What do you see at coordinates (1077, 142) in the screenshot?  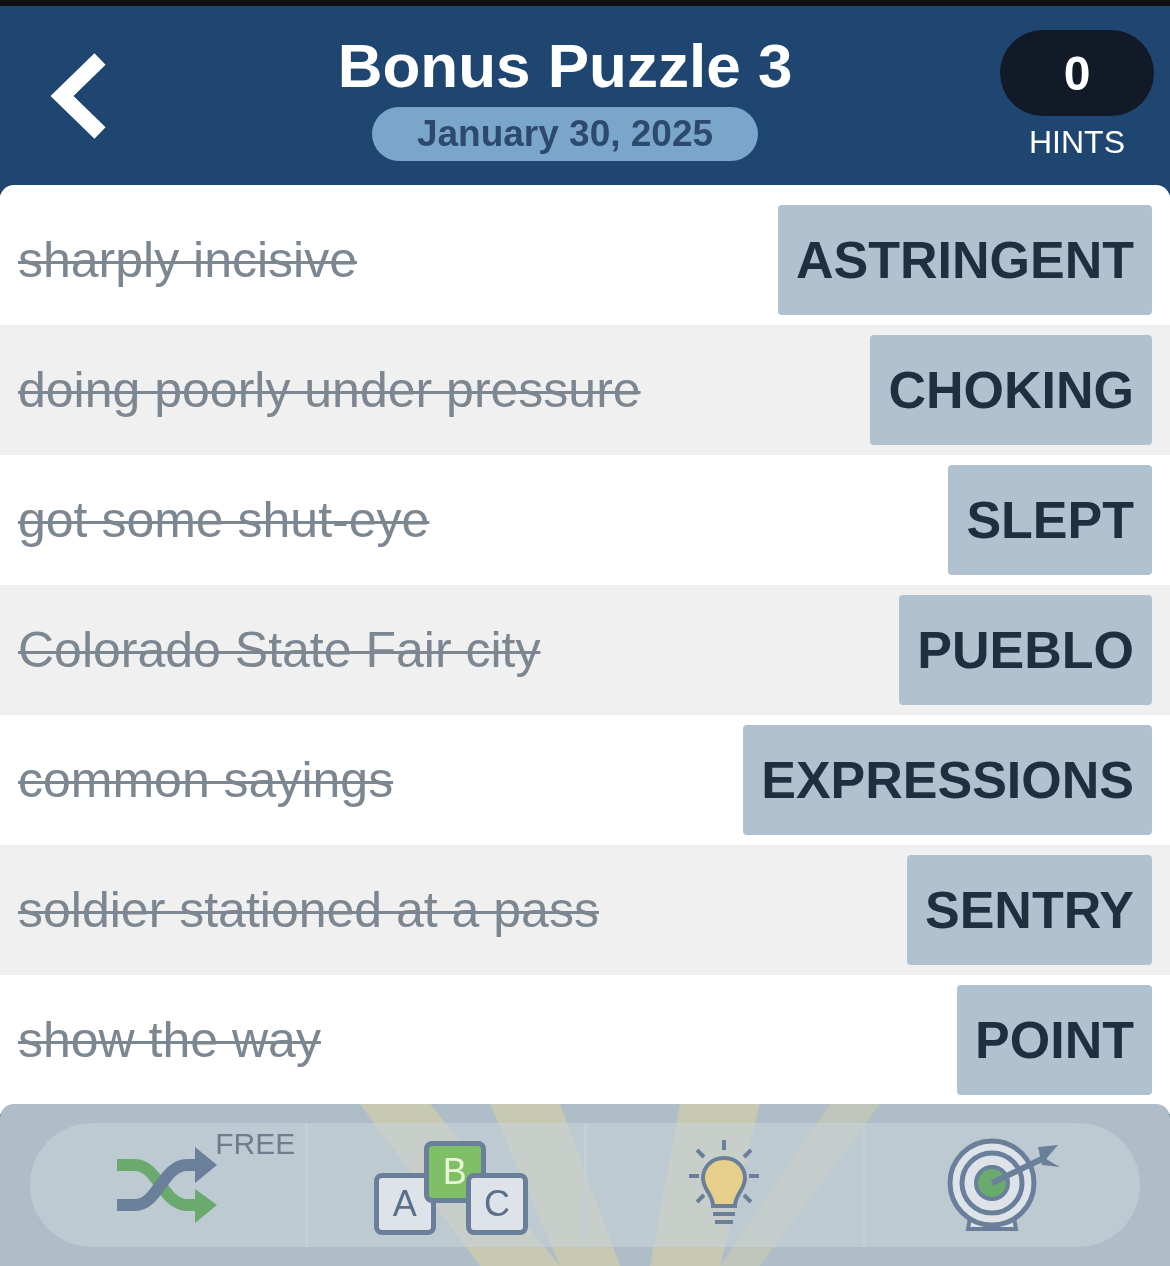 I see `hints-label: HINTS` at bounding box center [1077, 142].